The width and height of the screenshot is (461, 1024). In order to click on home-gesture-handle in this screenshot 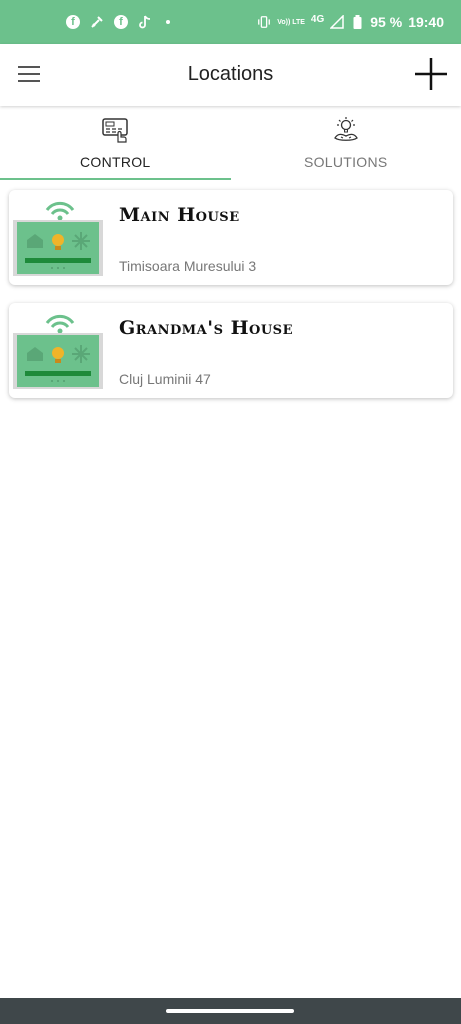, I will do `click(230, 1011)`.